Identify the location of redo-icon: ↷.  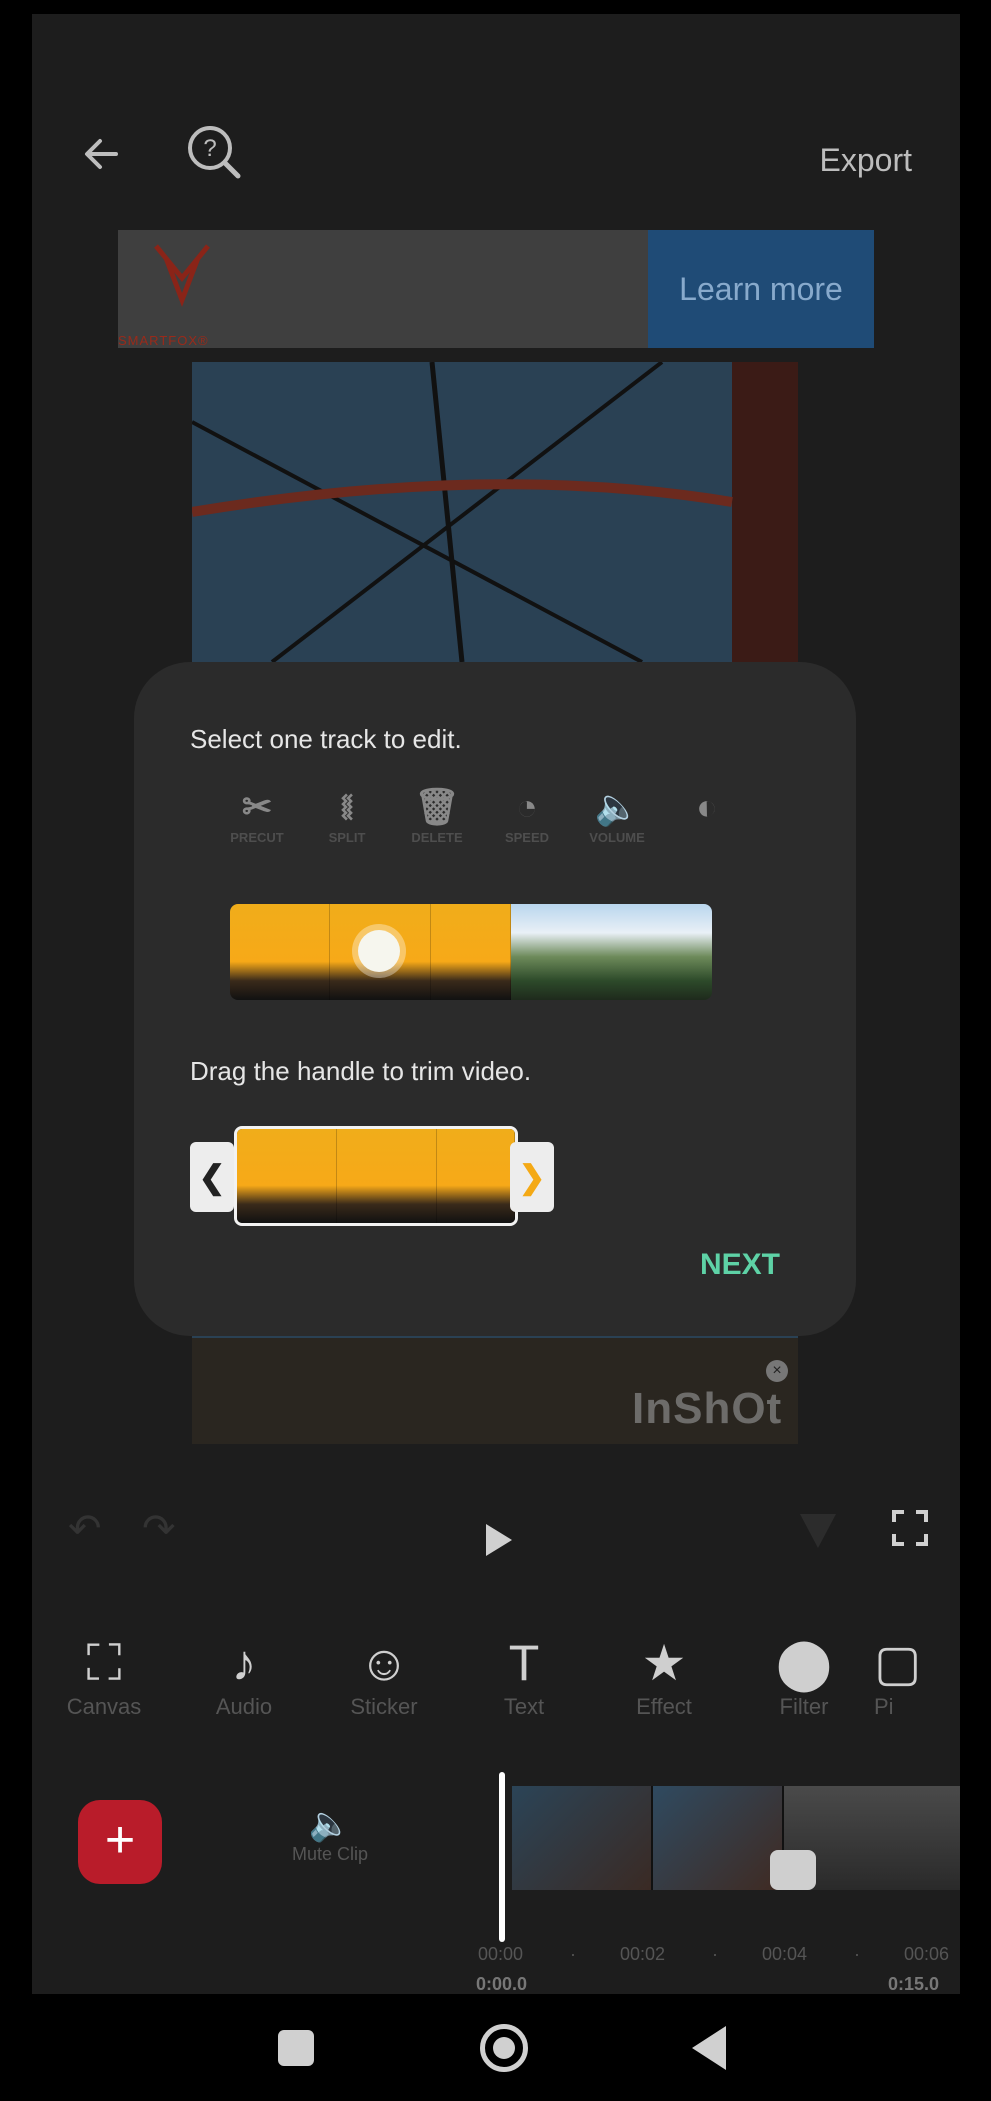
(159, 1529).